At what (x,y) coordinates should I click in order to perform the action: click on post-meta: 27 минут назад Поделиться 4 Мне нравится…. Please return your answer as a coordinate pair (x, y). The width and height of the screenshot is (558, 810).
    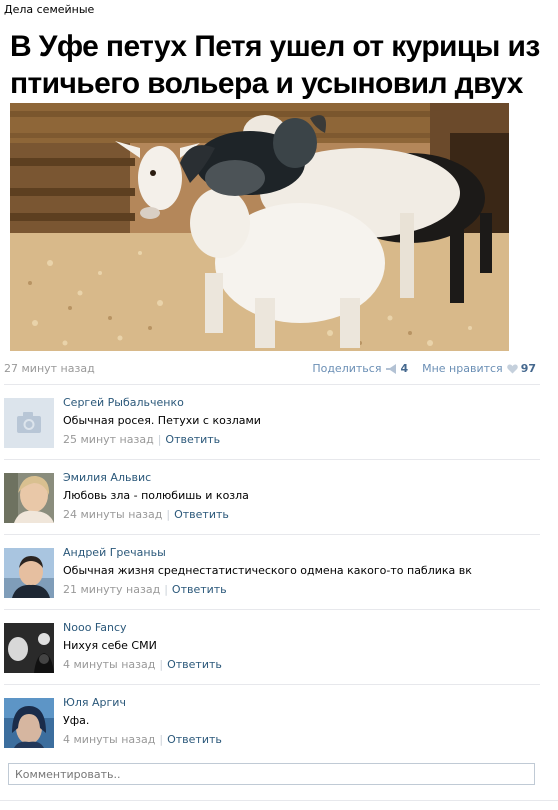
    Looking at the image, I should click on (270, 369).